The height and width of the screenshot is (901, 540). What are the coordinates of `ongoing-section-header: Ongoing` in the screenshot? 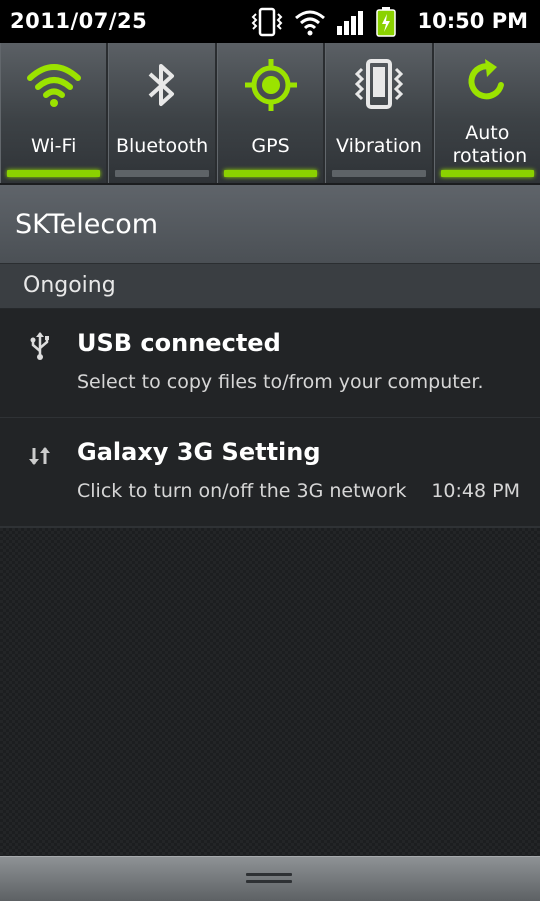 It's located at (270, 286).